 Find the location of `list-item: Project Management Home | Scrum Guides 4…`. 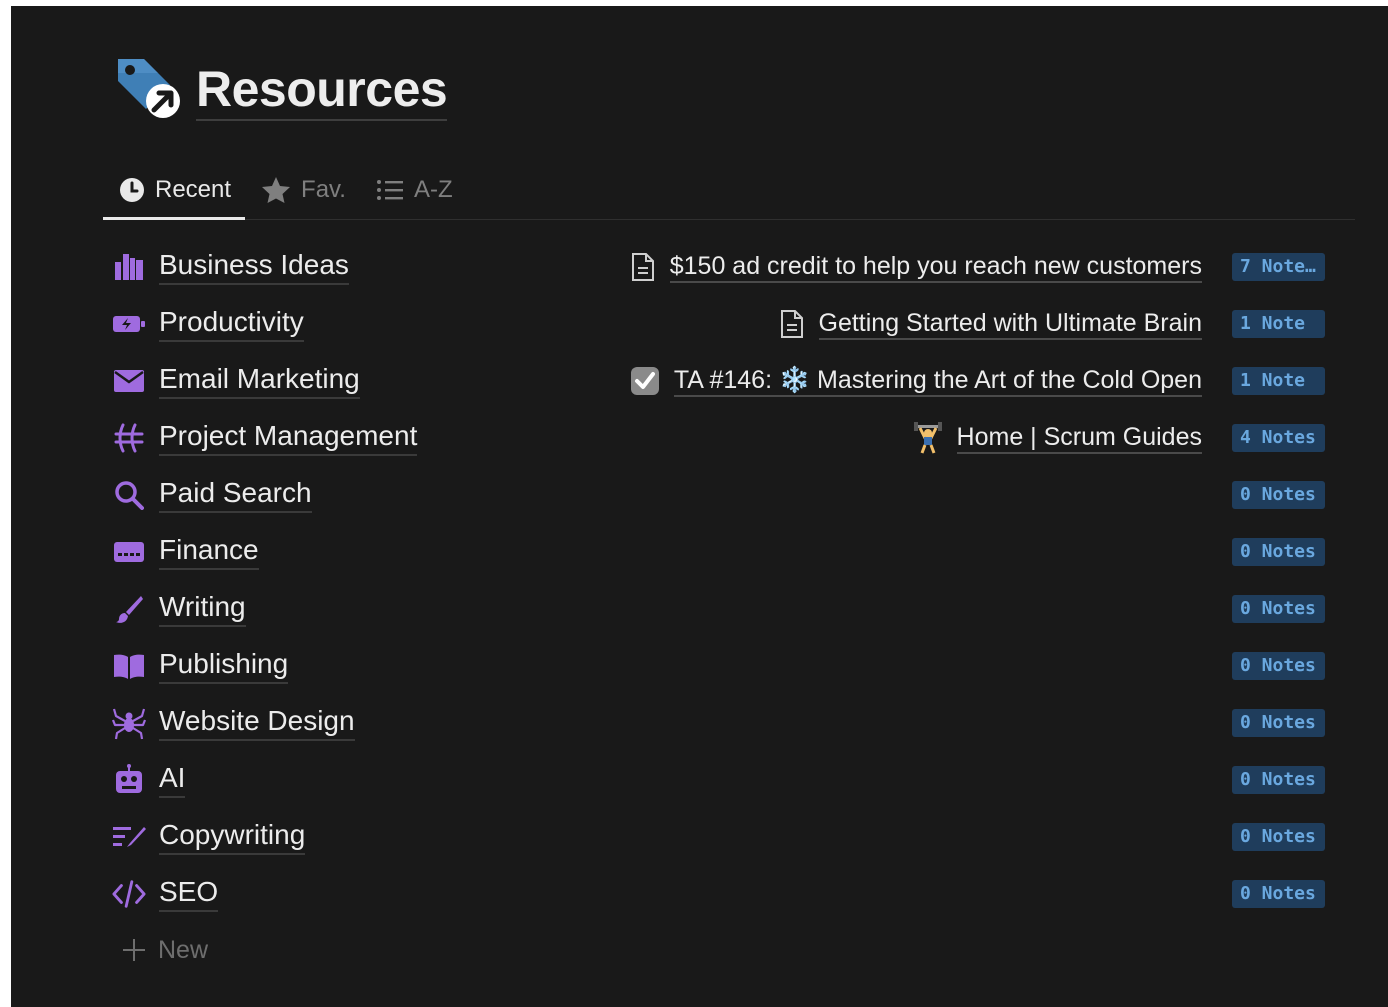

list-item: Project Management Home | Scrum Guides 4… is located at coordinates (722, 437).